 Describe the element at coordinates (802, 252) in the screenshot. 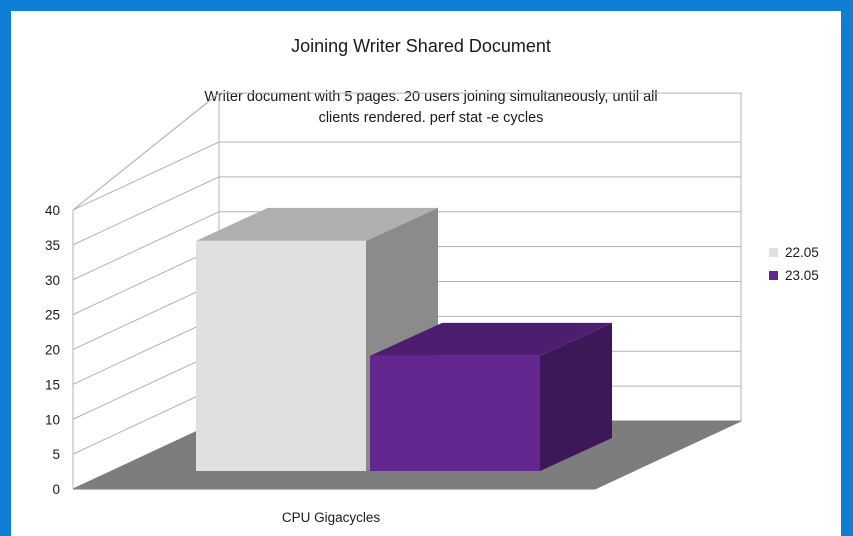

I see `legend-label: 22.05` at that location.